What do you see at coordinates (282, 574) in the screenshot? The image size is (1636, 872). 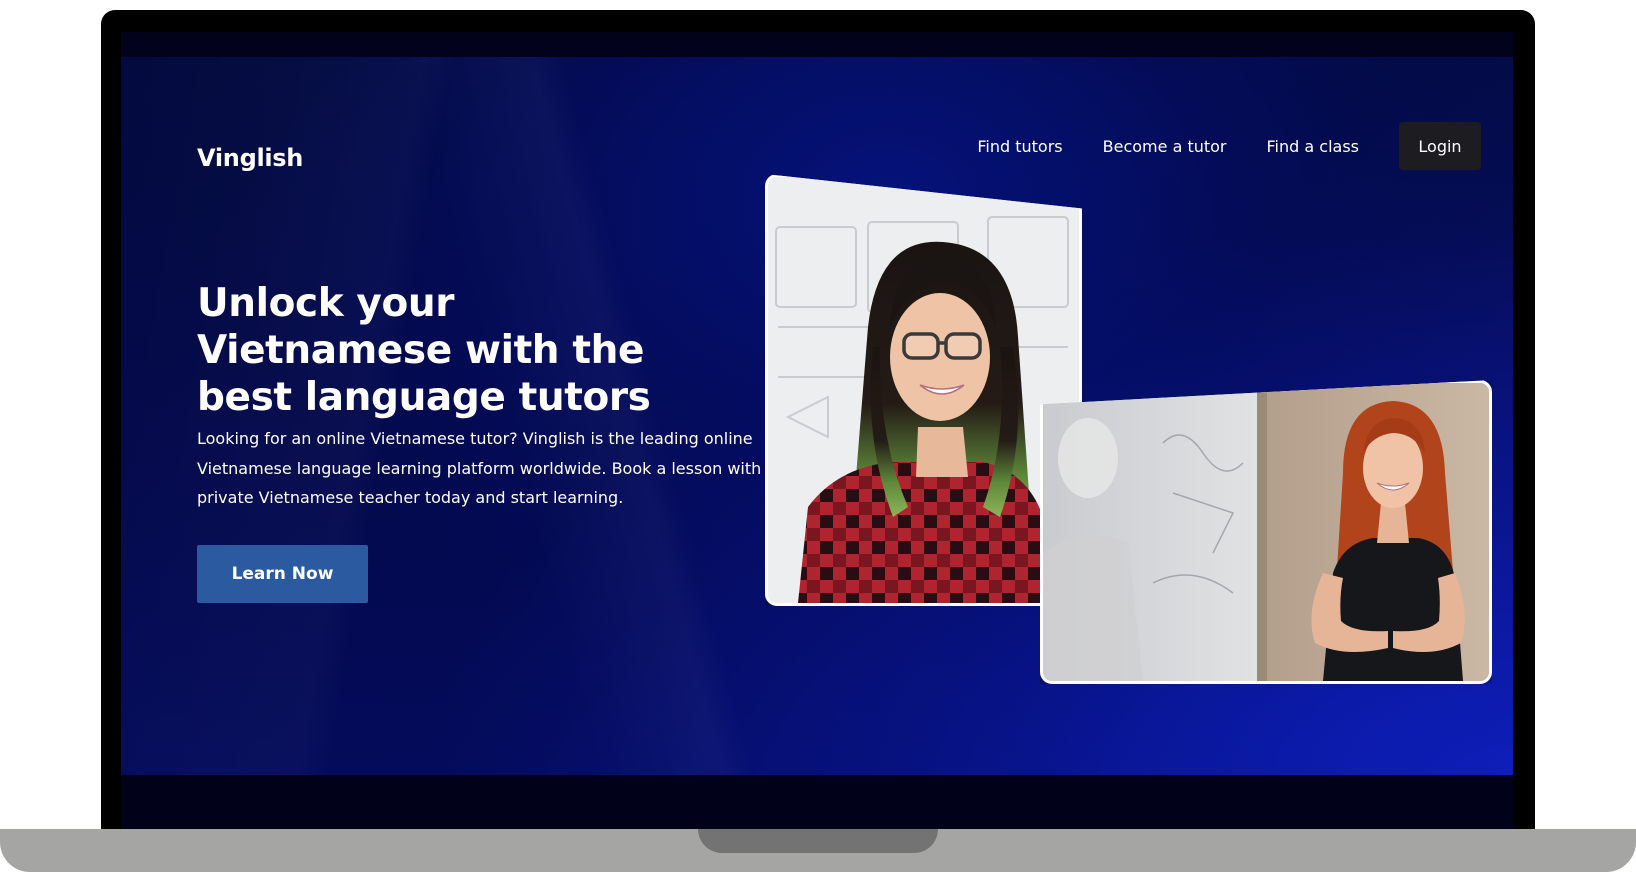 I see `learn-now-button: Learn Now` at bounding box center [282, 574].